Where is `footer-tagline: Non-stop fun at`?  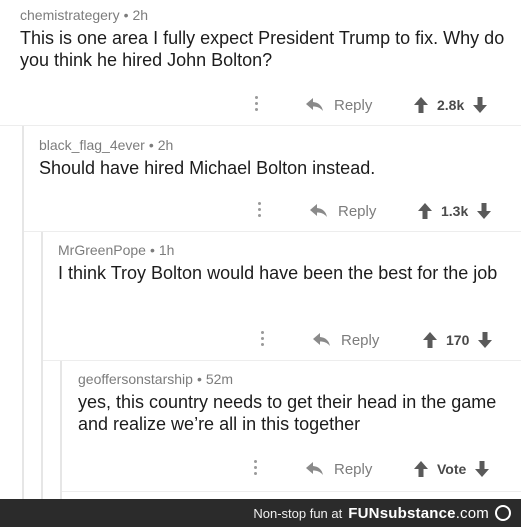
footer-tagline: Non-stop fun at is located at coordinates (298, 513).